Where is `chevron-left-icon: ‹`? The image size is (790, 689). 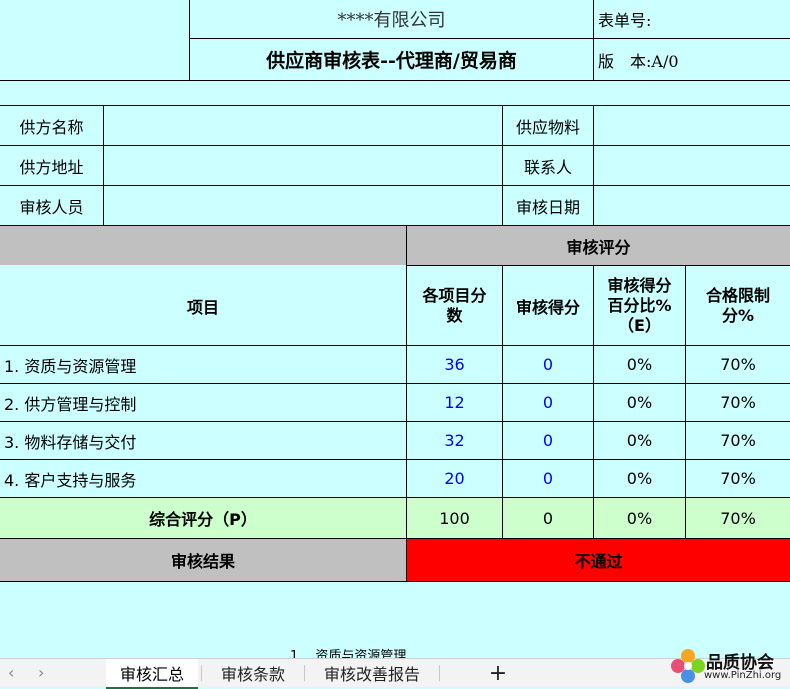
chevron-left-icon: ‹ is located at coordinates (11, 672).